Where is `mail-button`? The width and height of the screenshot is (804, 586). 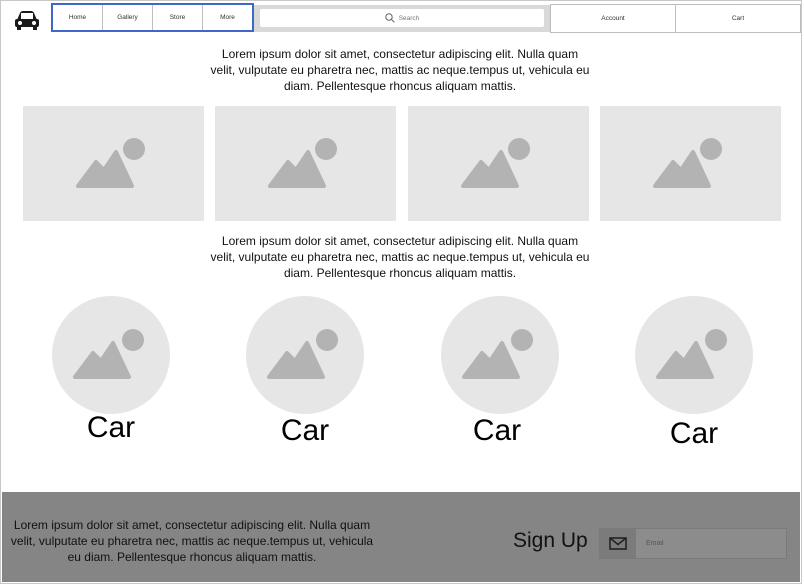 mail-button is located at coordinates (618, 543).